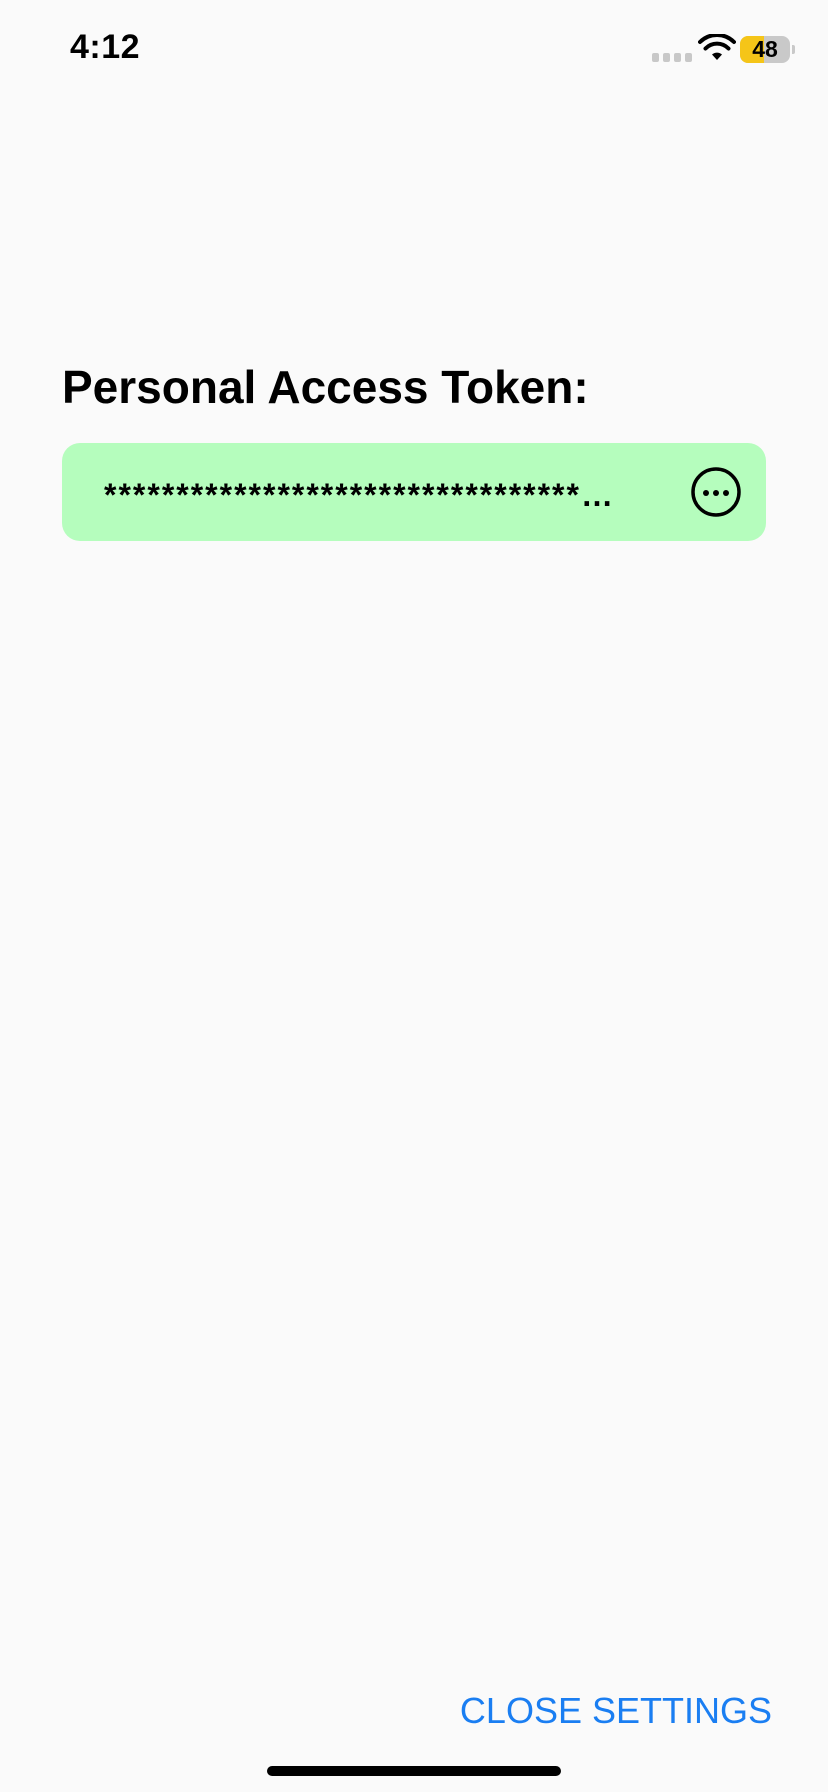 Image resolution: width=828 pixels, height=1792 pixels. I want to click on wifi-icon, so click(717, 47).